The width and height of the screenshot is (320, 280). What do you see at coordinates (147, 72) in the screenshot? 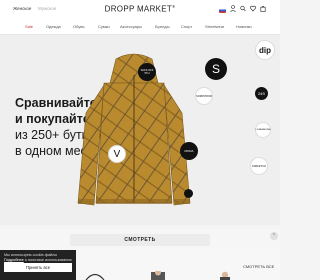
I see `brand-logo-saks: SAKS OFF 5TH` at bounding box center [147, 72].